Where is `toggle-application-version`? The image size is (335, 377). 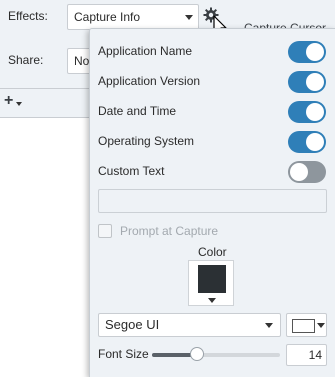
toggle-application-version is located at coordinates (307, 82).